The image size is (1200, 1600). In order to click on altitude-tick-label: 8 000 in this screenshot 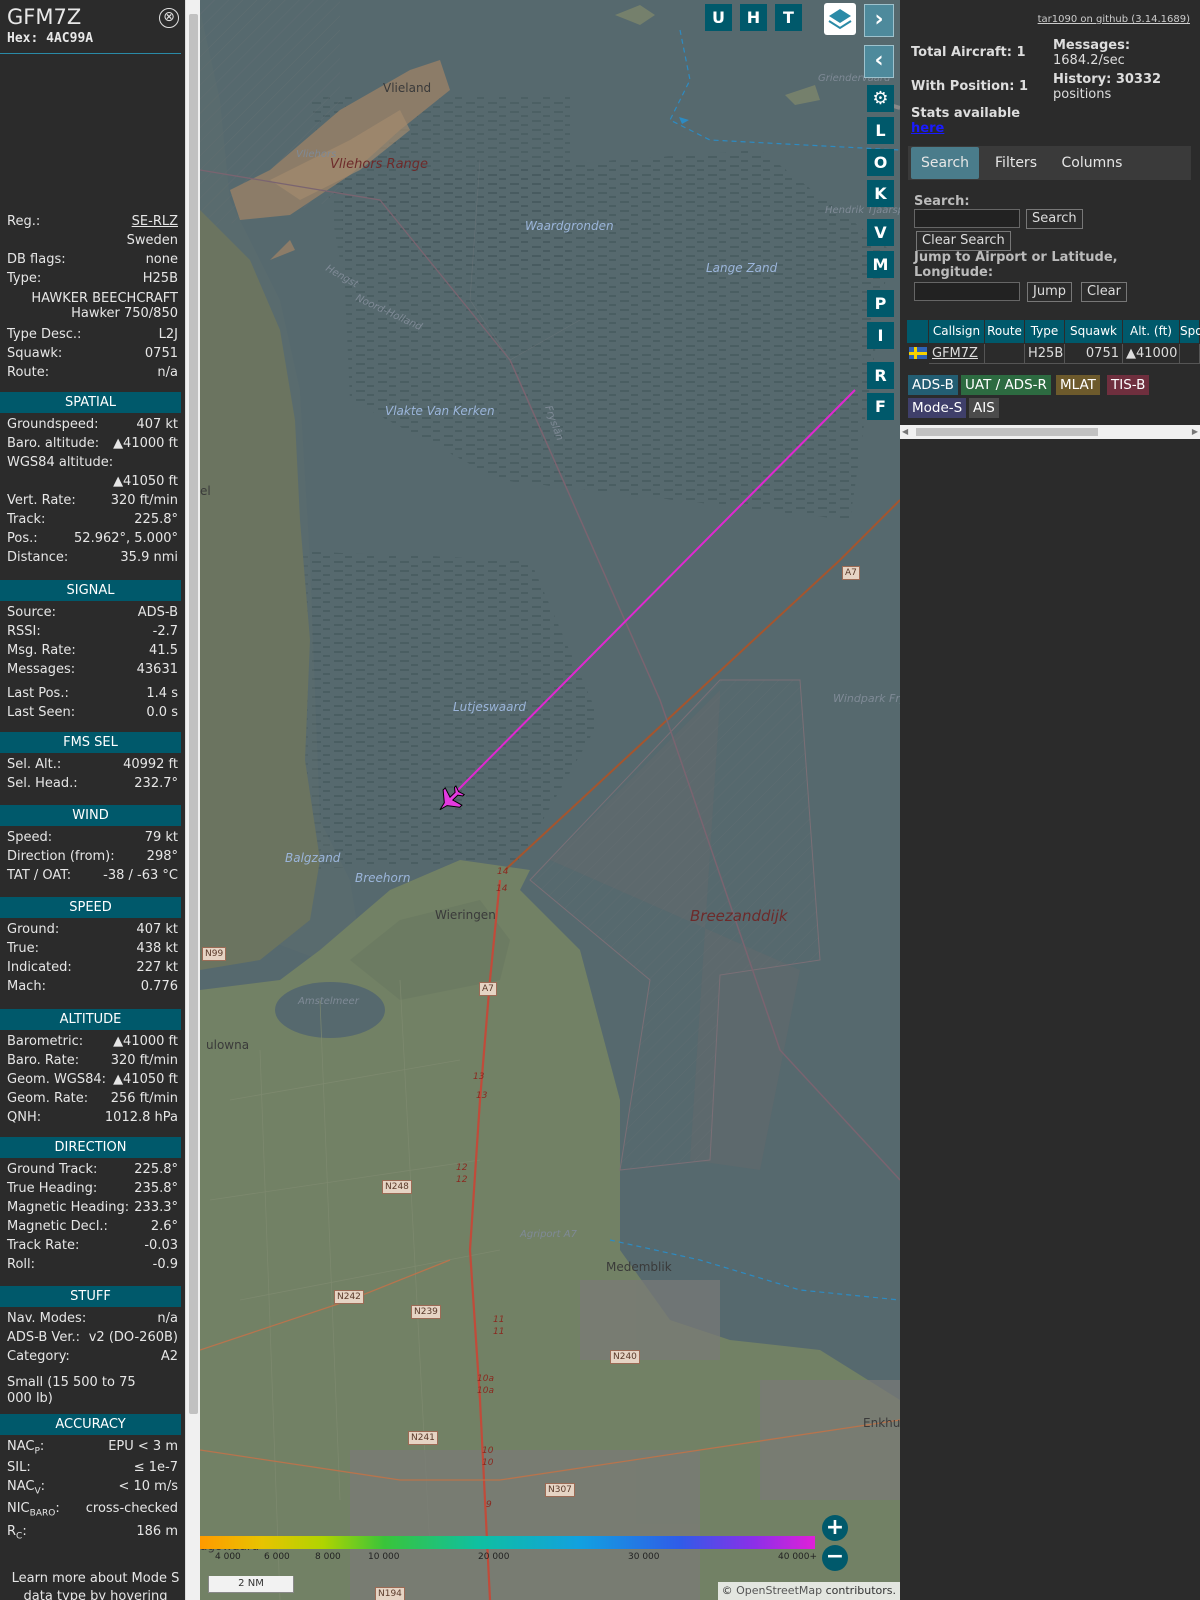, I will do `click(328, 1557)`.